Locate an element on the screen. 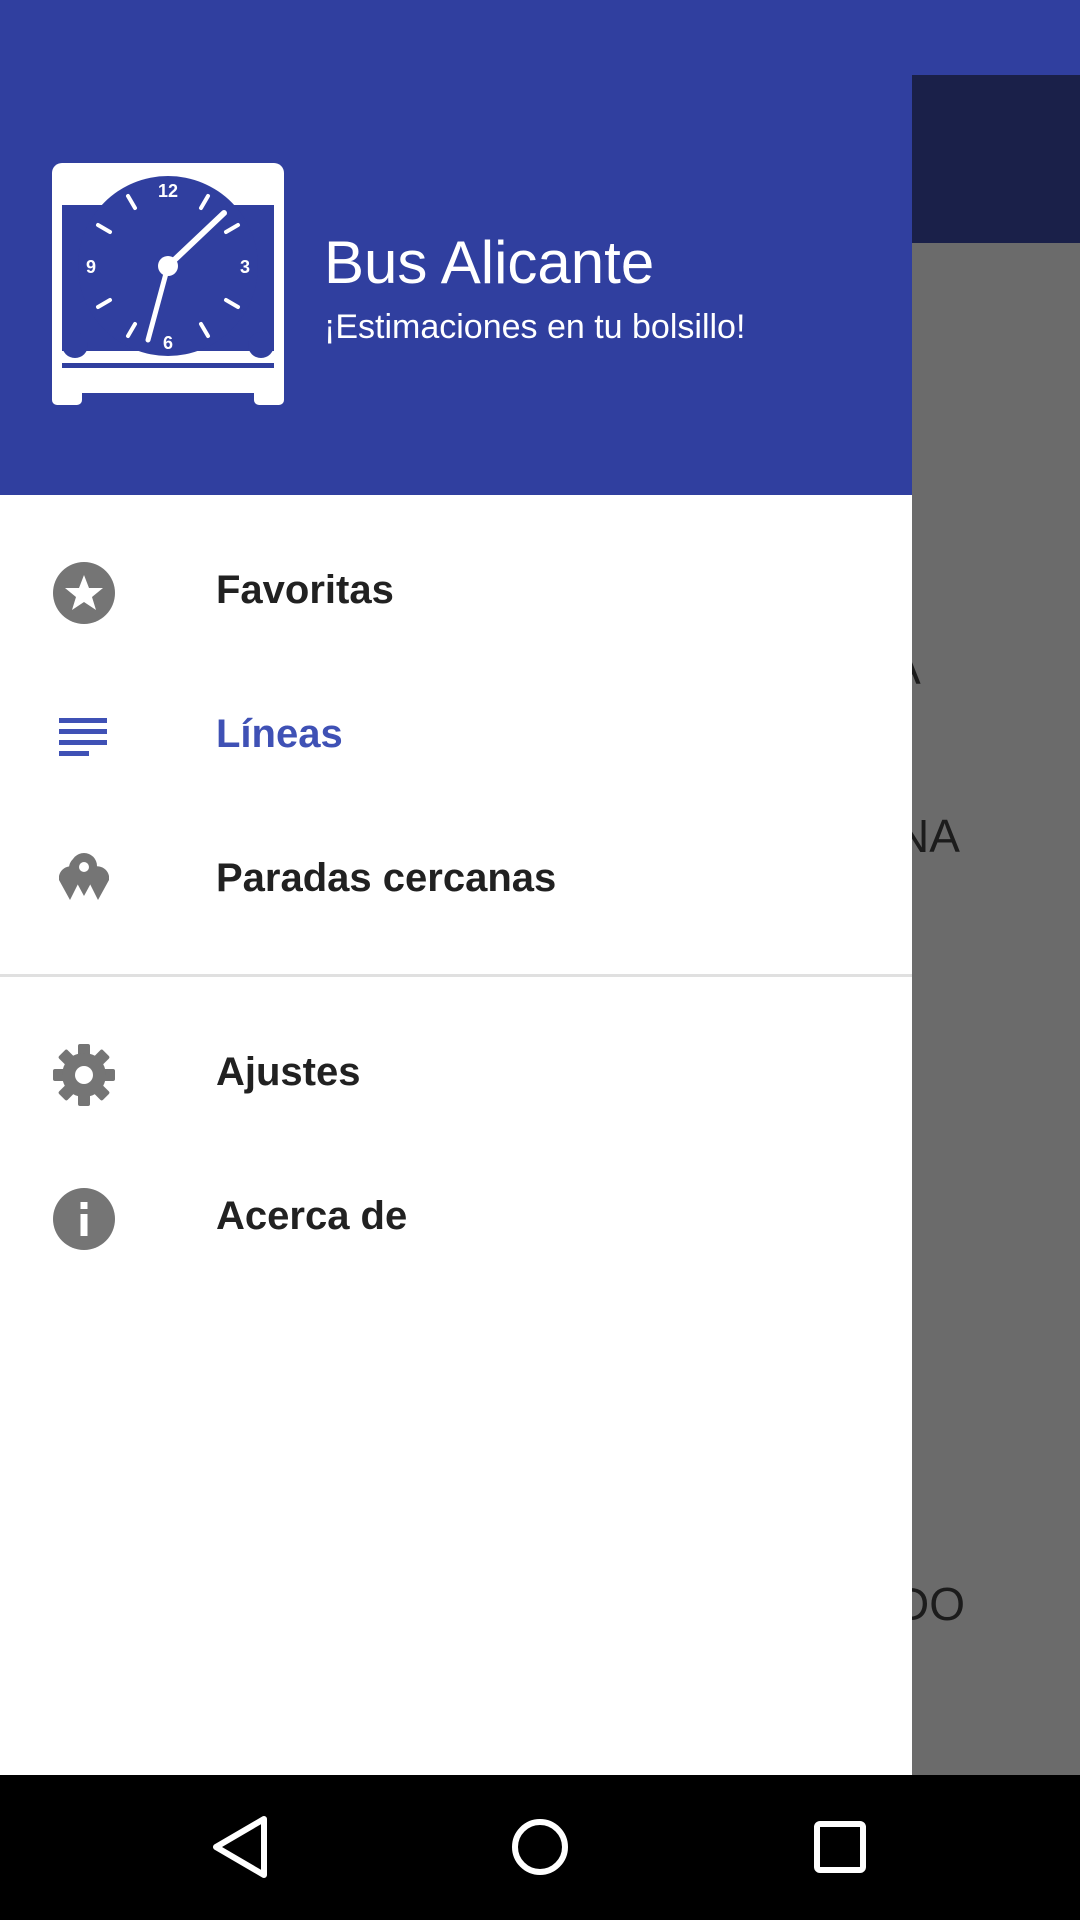 This screenshot has width=1080, height=1920. drawer-item-ajustes: Ajustes is located at coordinates (456, 1074).